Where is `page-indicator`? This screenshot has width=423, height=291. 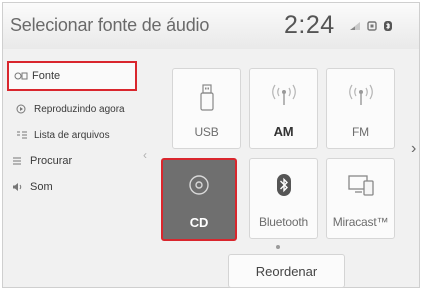
page-indicator is located at coordinates (278, 247).